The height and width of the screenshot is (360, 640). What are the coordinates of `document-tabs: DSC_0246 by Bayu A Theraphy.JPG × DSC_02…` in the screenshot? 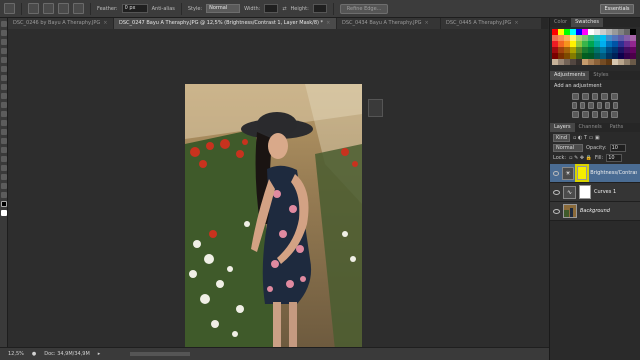 It's located at (278, 23).